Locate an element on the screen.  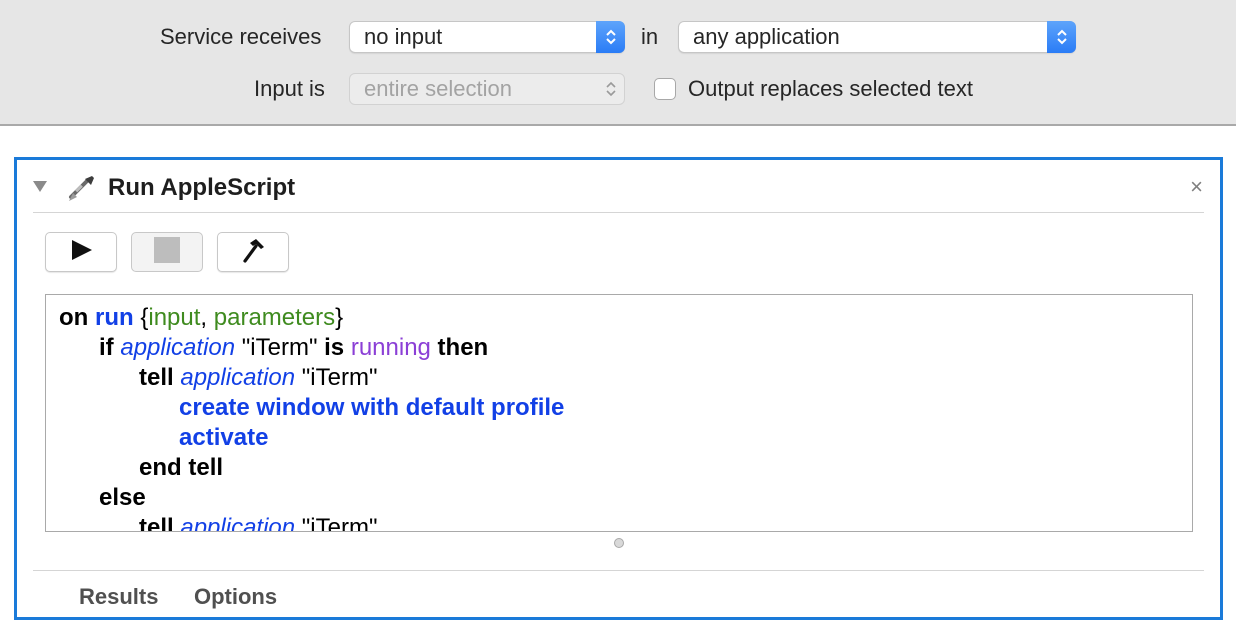
application-popup: any application is located at coordinates (877, 37).